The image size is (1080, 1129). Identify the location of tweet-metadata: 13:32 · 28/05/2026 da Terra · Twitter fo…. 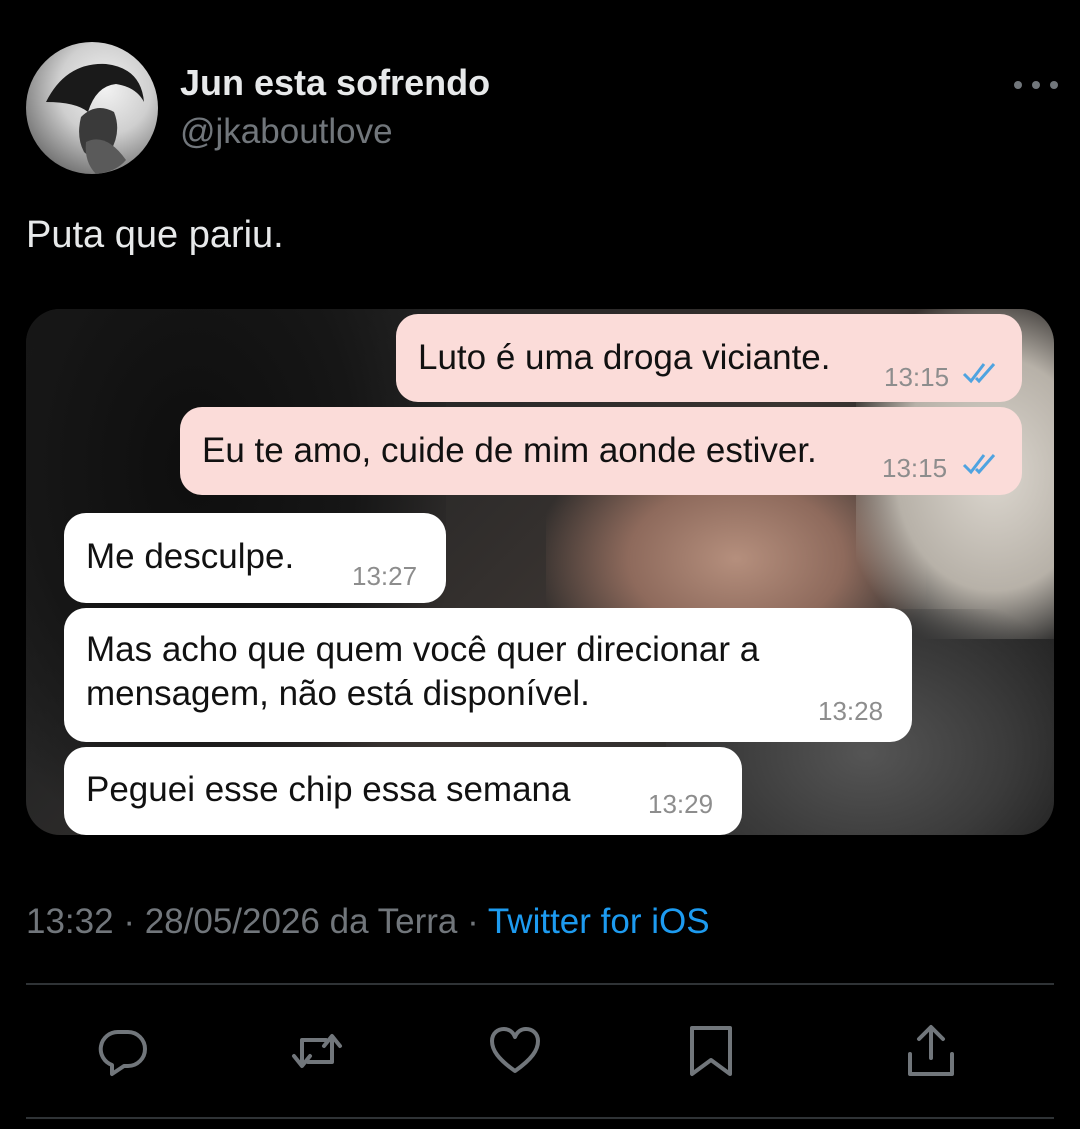
(368, 922).